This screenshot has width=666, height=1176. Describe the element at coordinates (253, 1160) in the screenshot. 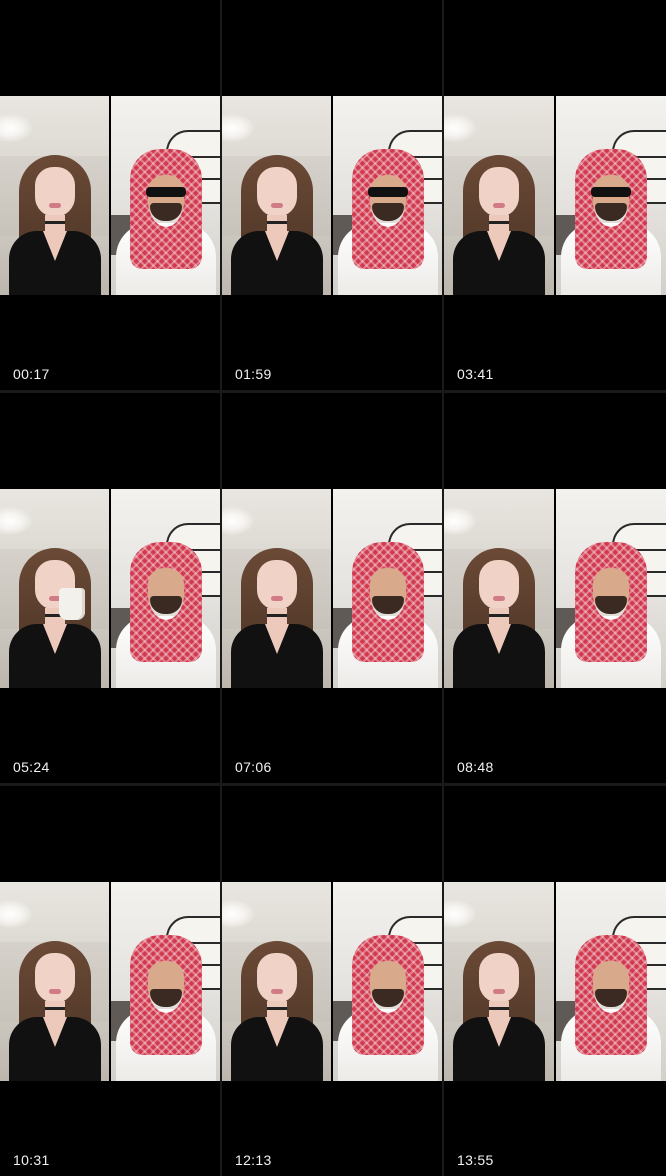

I see `timestamp-label: 12:13` at that location.